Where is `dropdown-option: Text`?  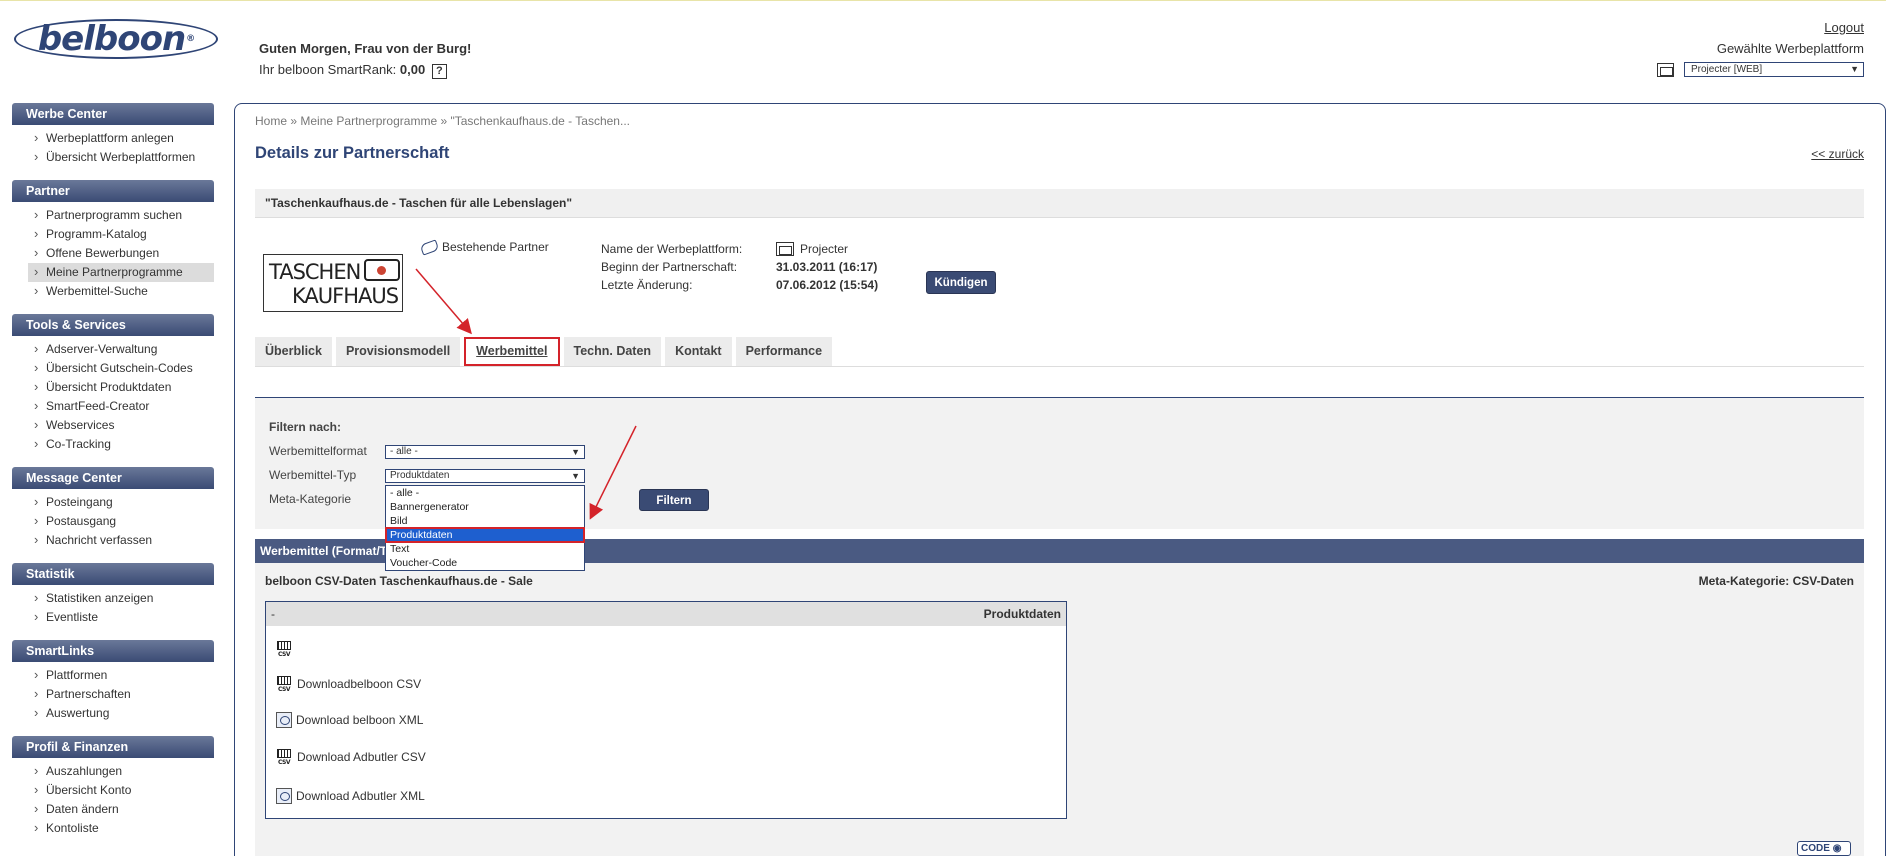
dropdown-option: Text is located at coordinates (485, 549).